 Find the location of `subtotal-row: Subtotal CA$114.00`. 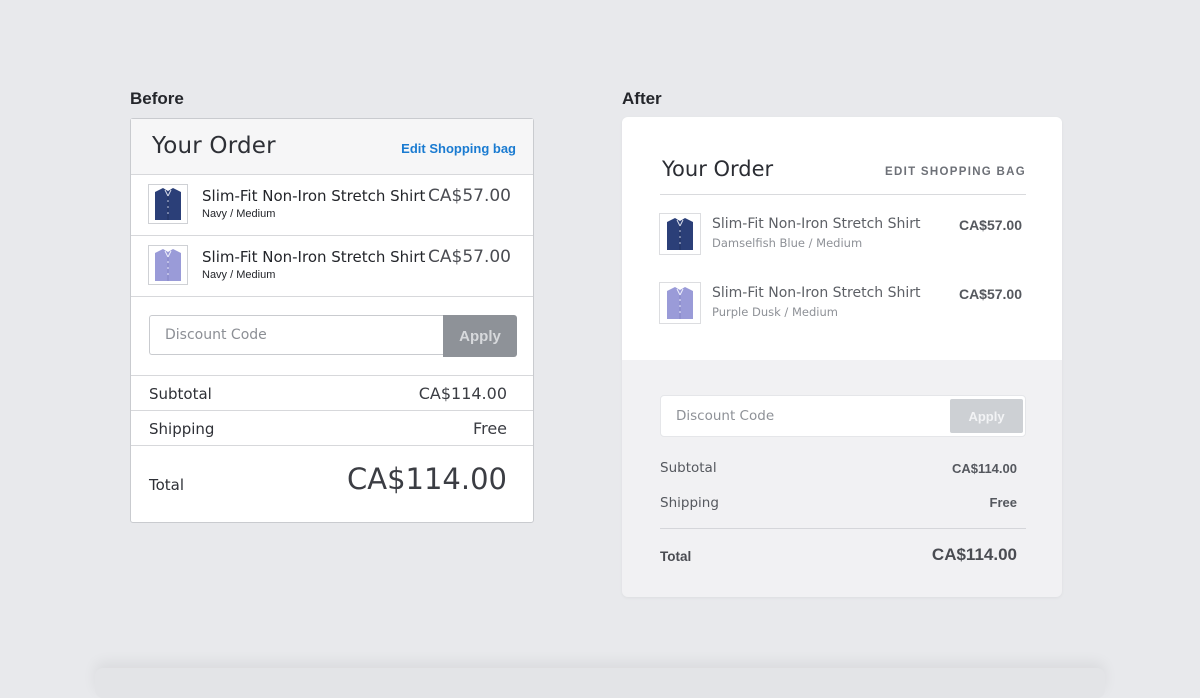

subtotal-row: Subtotal CA$114.00 is located at coordinates (332, 393).